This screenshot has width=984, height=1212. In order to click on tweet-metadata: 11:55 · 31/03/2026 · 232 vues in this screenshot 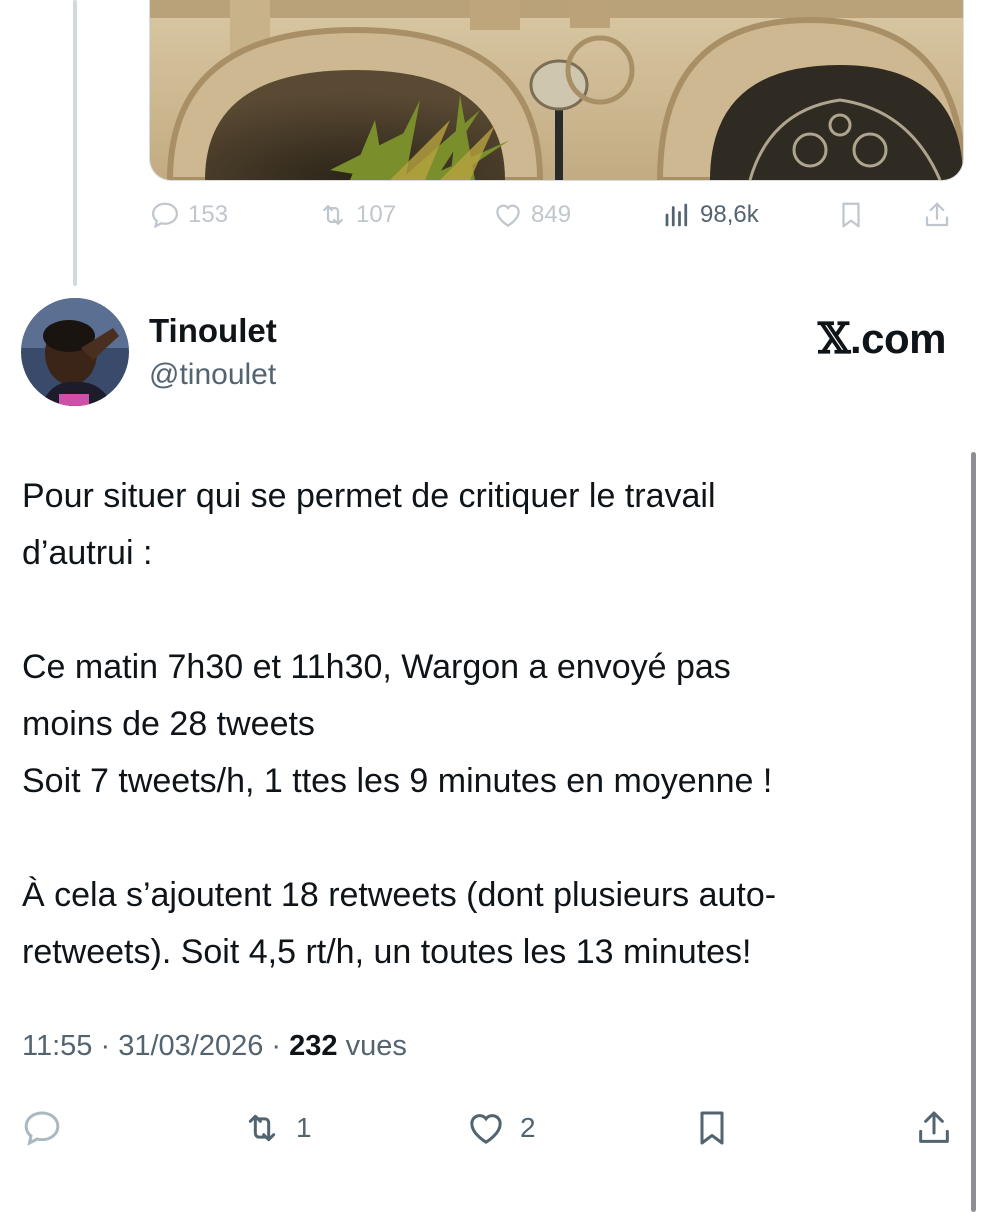, I will do `click(214, 1046)`.